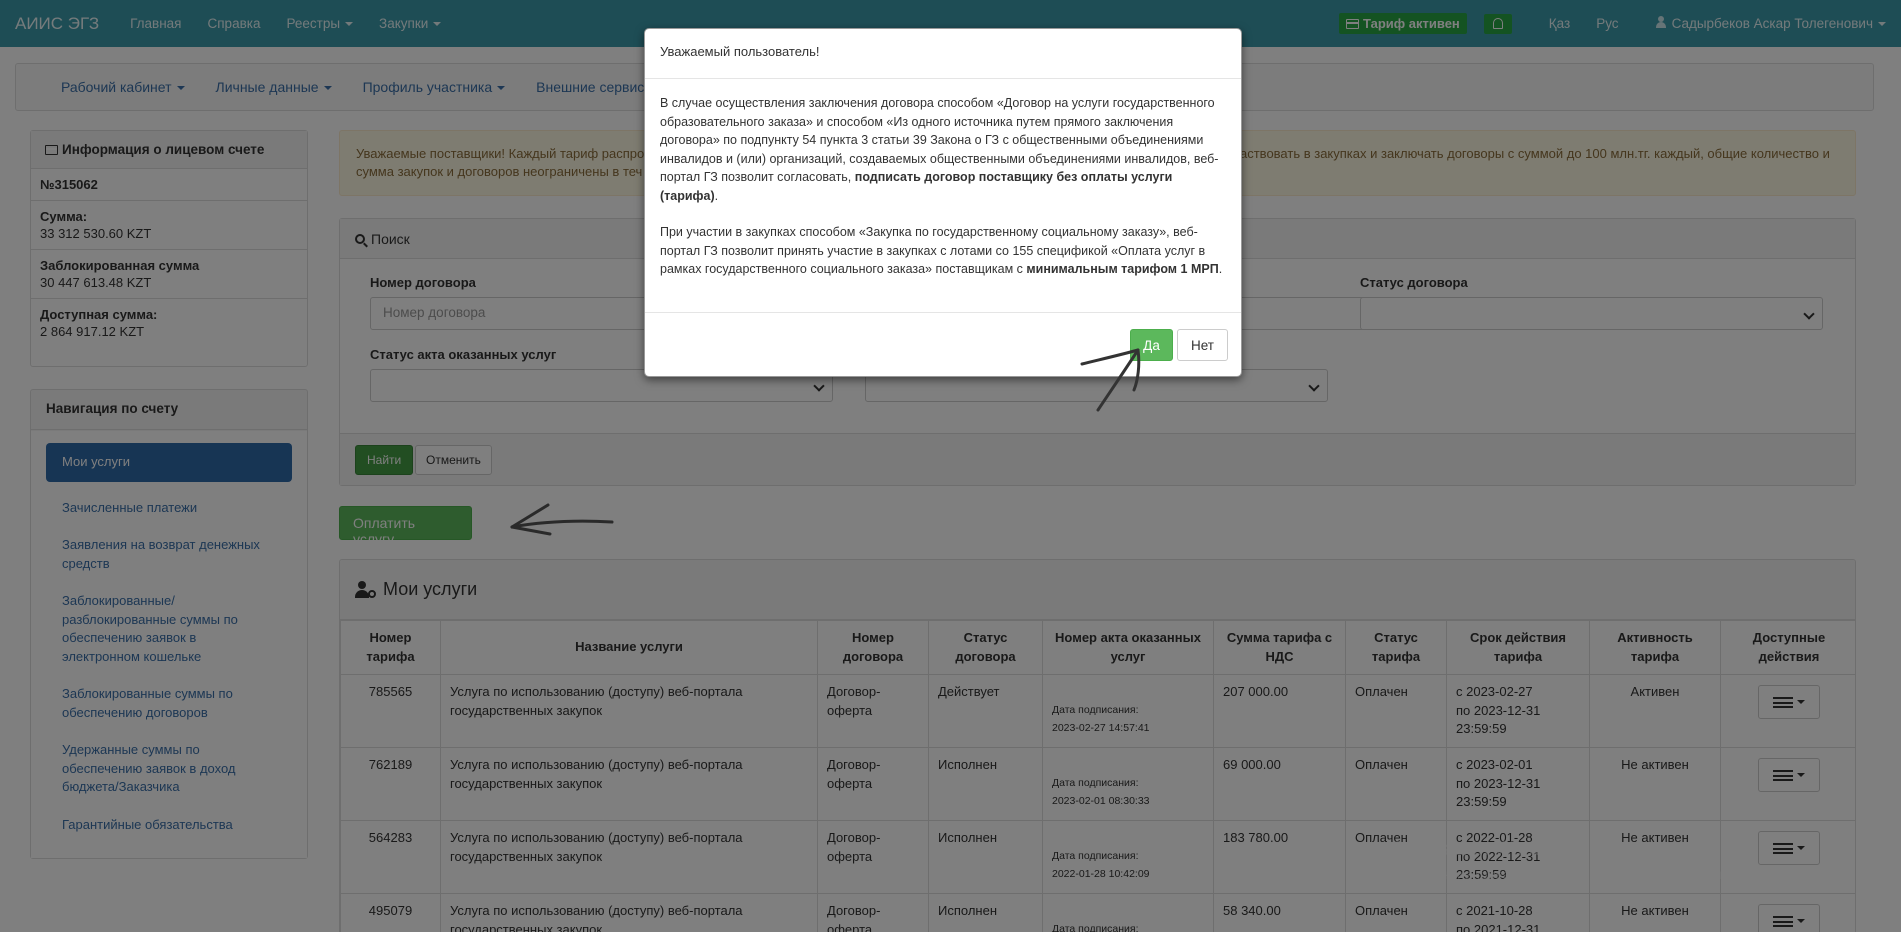 The height and width of the screenshot is (932, 1901). Describe the element at coordinates (1151, 345) in the screenshot. I see `yes-button: Да` at that location.